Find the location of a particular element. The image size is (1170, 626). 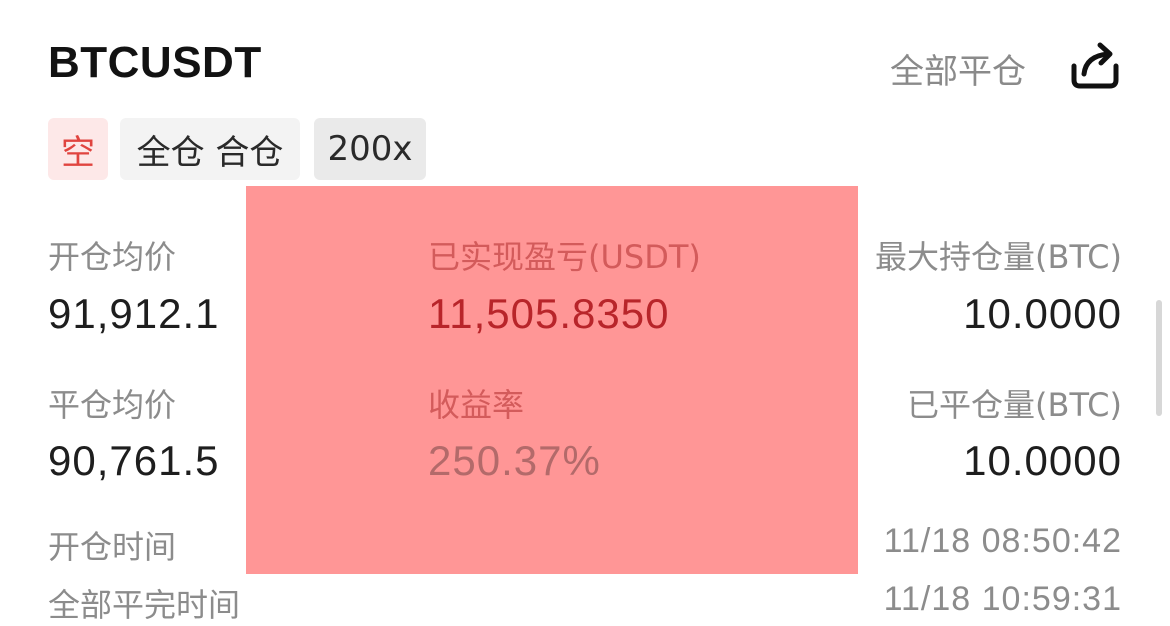

full-close-time-label: 全部平完时间 is located at coordinates (144, 605).